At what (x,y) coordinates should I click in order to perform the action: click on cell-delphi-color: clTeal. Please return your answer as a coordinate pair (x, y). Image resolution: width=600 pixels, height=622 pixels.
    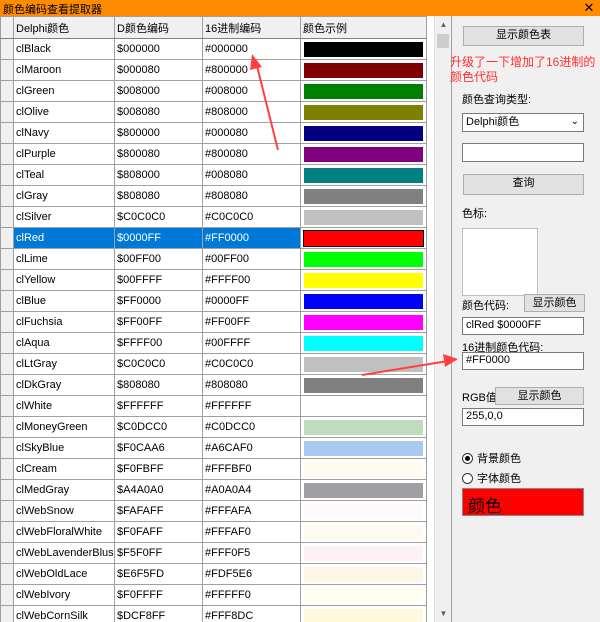
    Looking at the image, I should click on (64, 175).